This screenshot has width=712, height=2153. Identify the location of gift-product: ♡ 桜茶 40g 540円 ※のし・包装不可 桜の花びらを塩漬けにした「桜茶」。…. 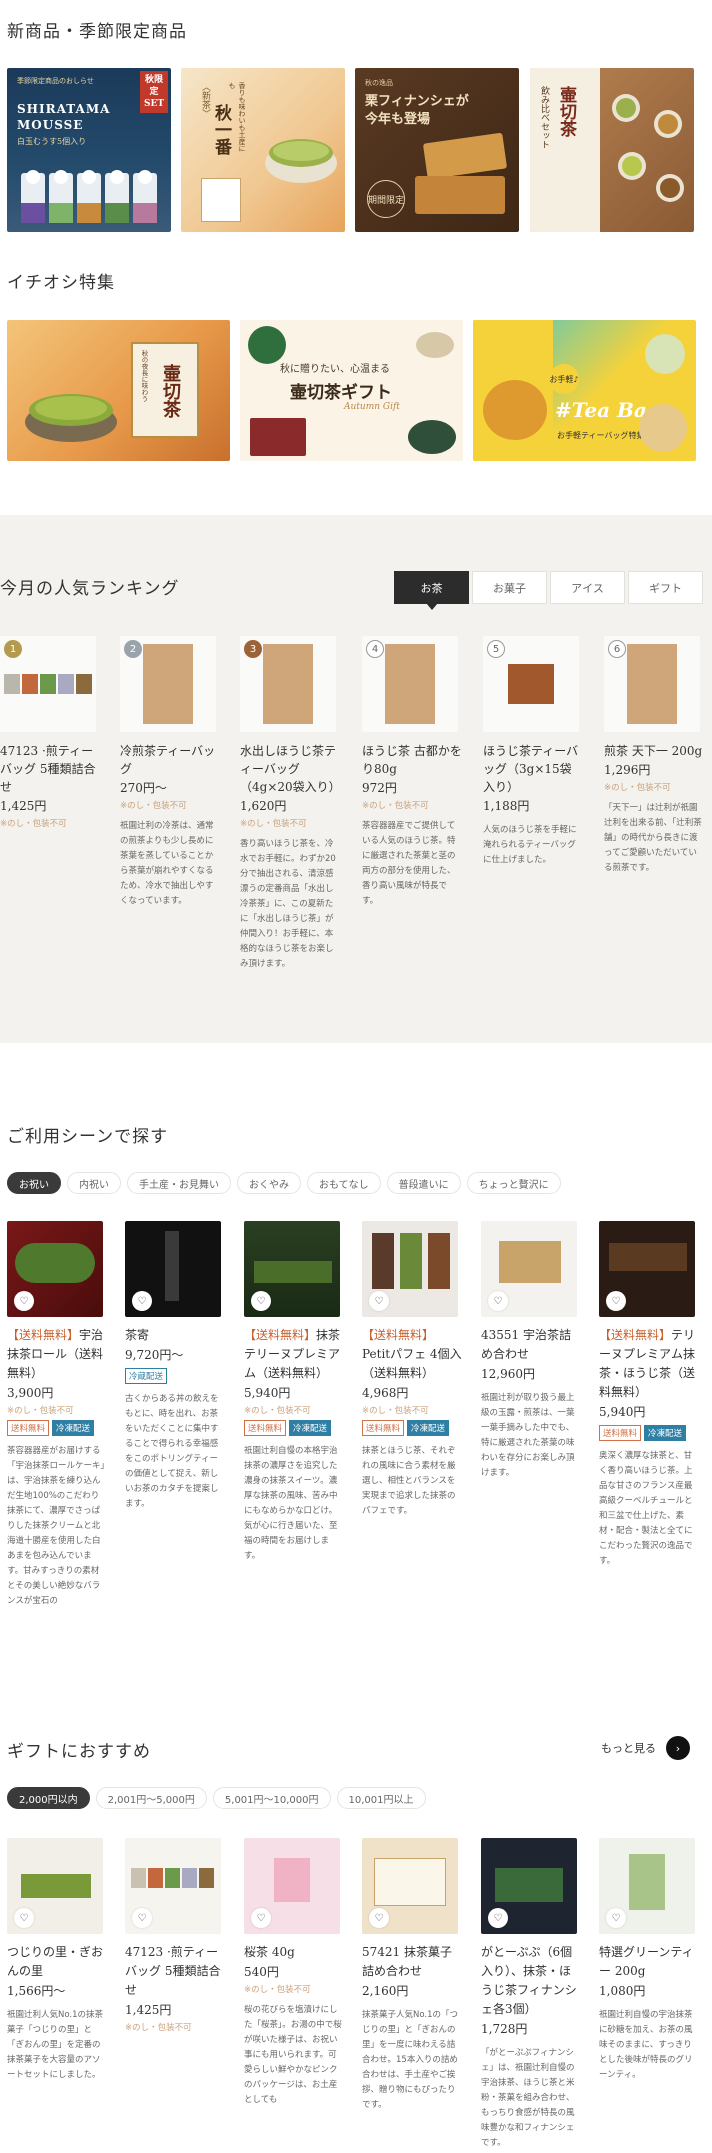
(294, 1973).